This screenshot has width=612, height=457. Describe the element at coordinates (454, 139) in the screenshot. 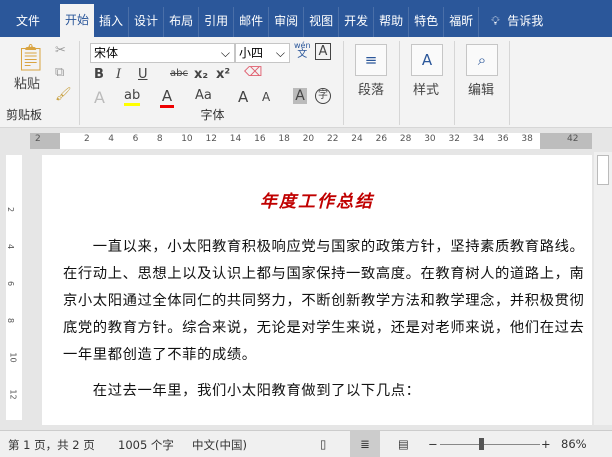

I see `ruler-tick-label: 32` at that location.